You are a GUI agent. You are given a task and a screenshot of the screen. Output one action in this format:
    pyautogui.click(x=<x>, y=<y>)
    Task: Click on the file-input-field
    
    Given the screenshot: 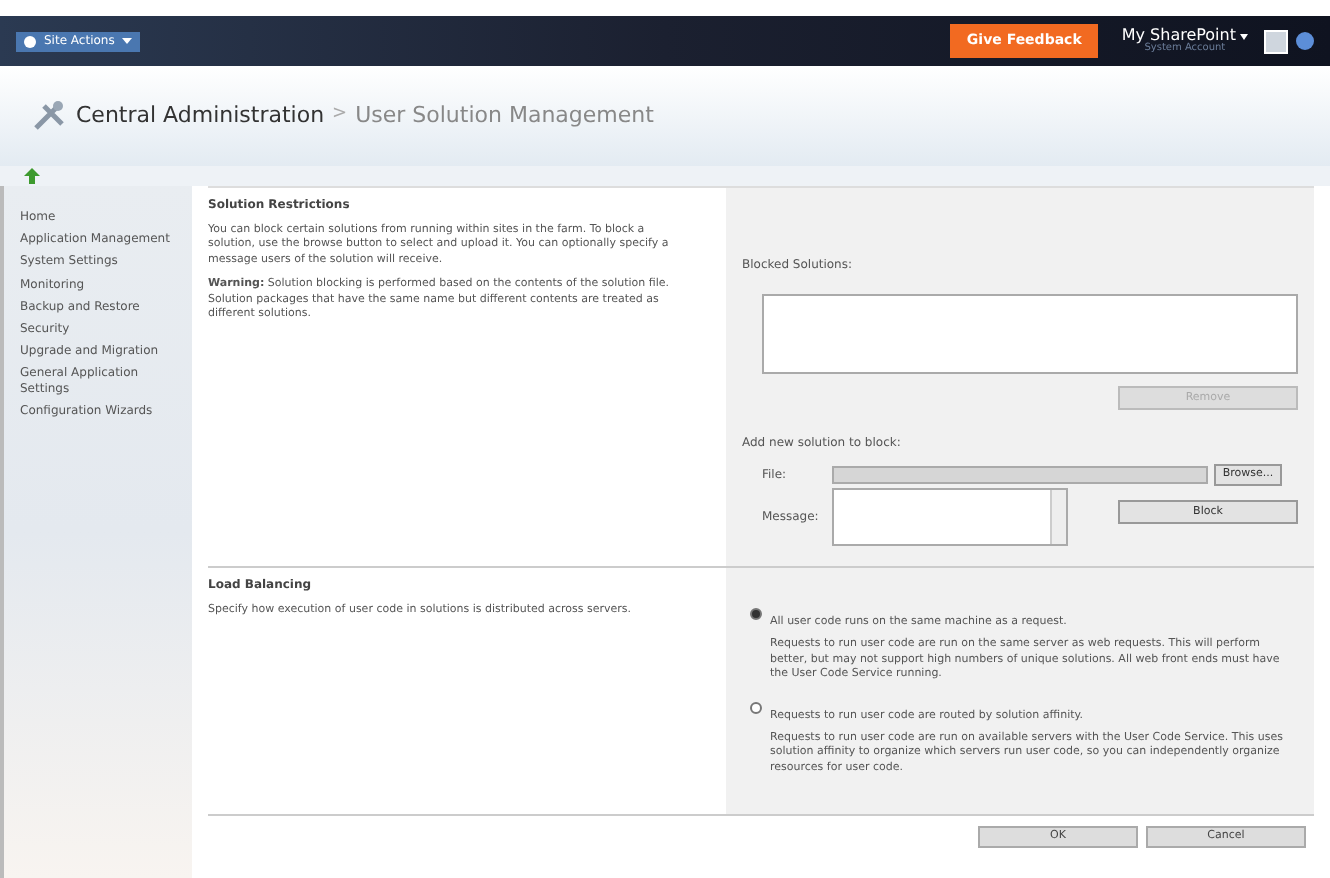 What is the action you would take?
    pyautogui.click(x=1020, y=475)
    